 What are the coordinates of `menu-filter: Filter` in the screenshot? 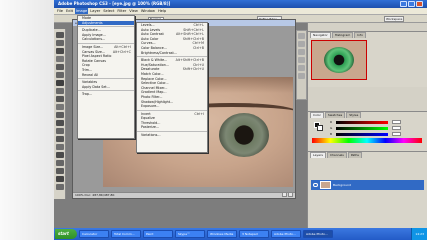 It's located at (121, 11).